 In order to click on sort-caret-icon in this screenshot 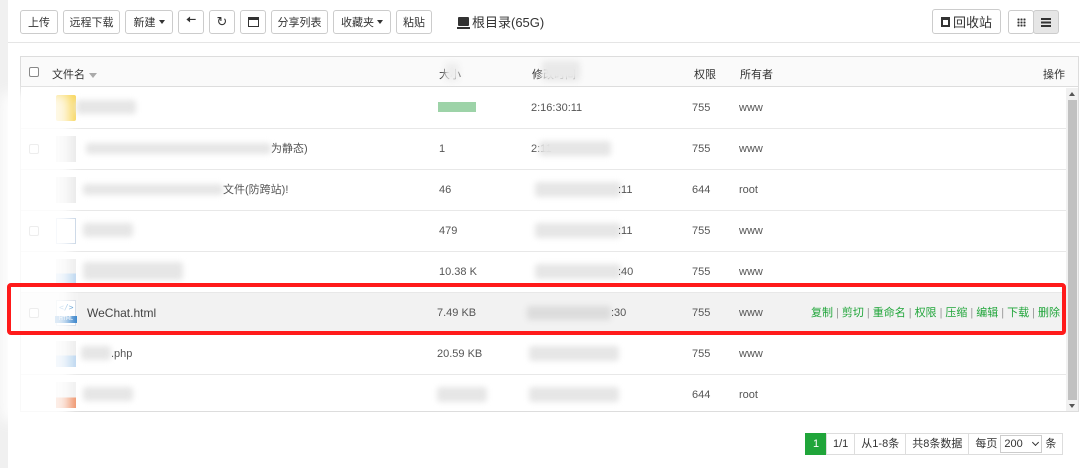, I will do `click(93, 75)`.